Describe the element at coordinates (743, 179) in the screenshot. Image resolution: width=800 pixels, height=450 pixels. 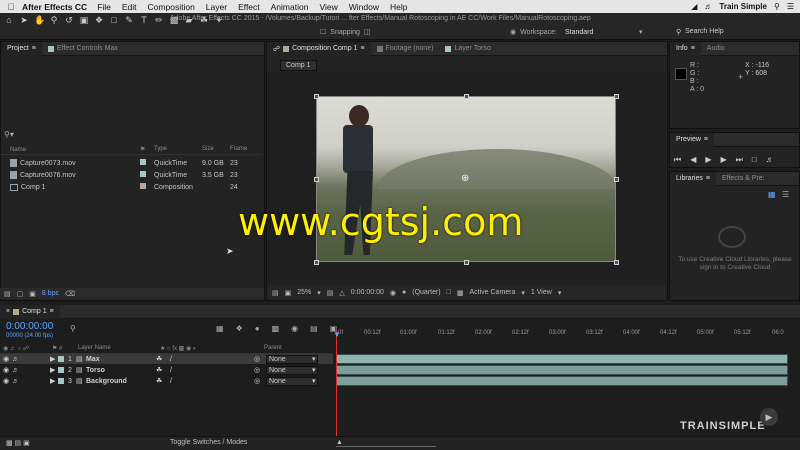
I see `tab-effects-presets: Effects & Pre:` at that location.